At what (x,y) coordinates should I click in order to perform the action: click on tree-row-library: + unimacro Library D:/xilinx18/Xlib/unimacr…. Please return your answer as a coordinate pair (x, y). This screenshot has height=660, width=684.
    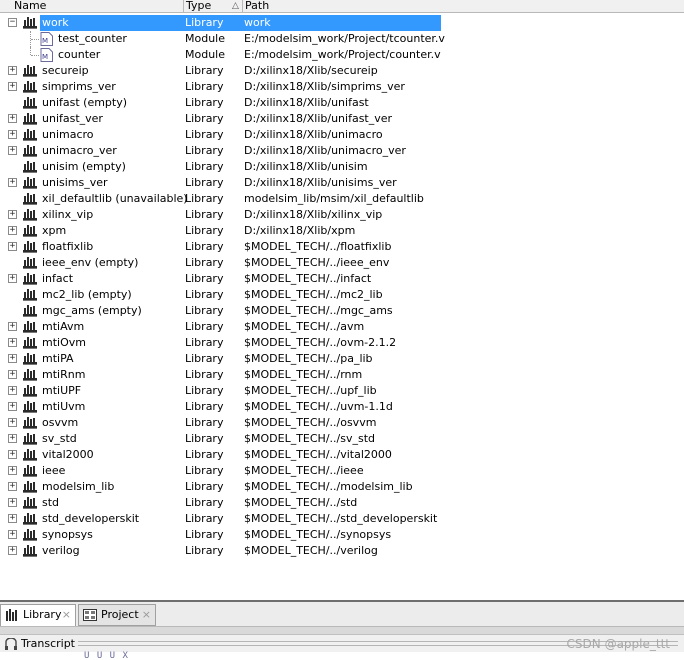
    Looking at the image, I should click on (342, 135).